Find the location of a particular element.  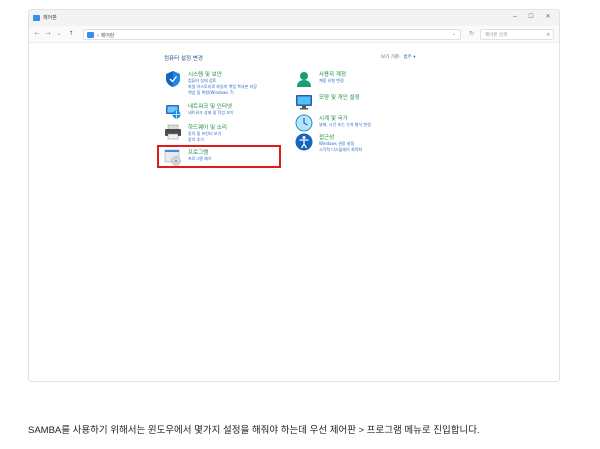

category-hardware-sound: 하드웨어 및 소리 장치 및 프린터 보기 장치 추가 is located at coordinates (234, 133).